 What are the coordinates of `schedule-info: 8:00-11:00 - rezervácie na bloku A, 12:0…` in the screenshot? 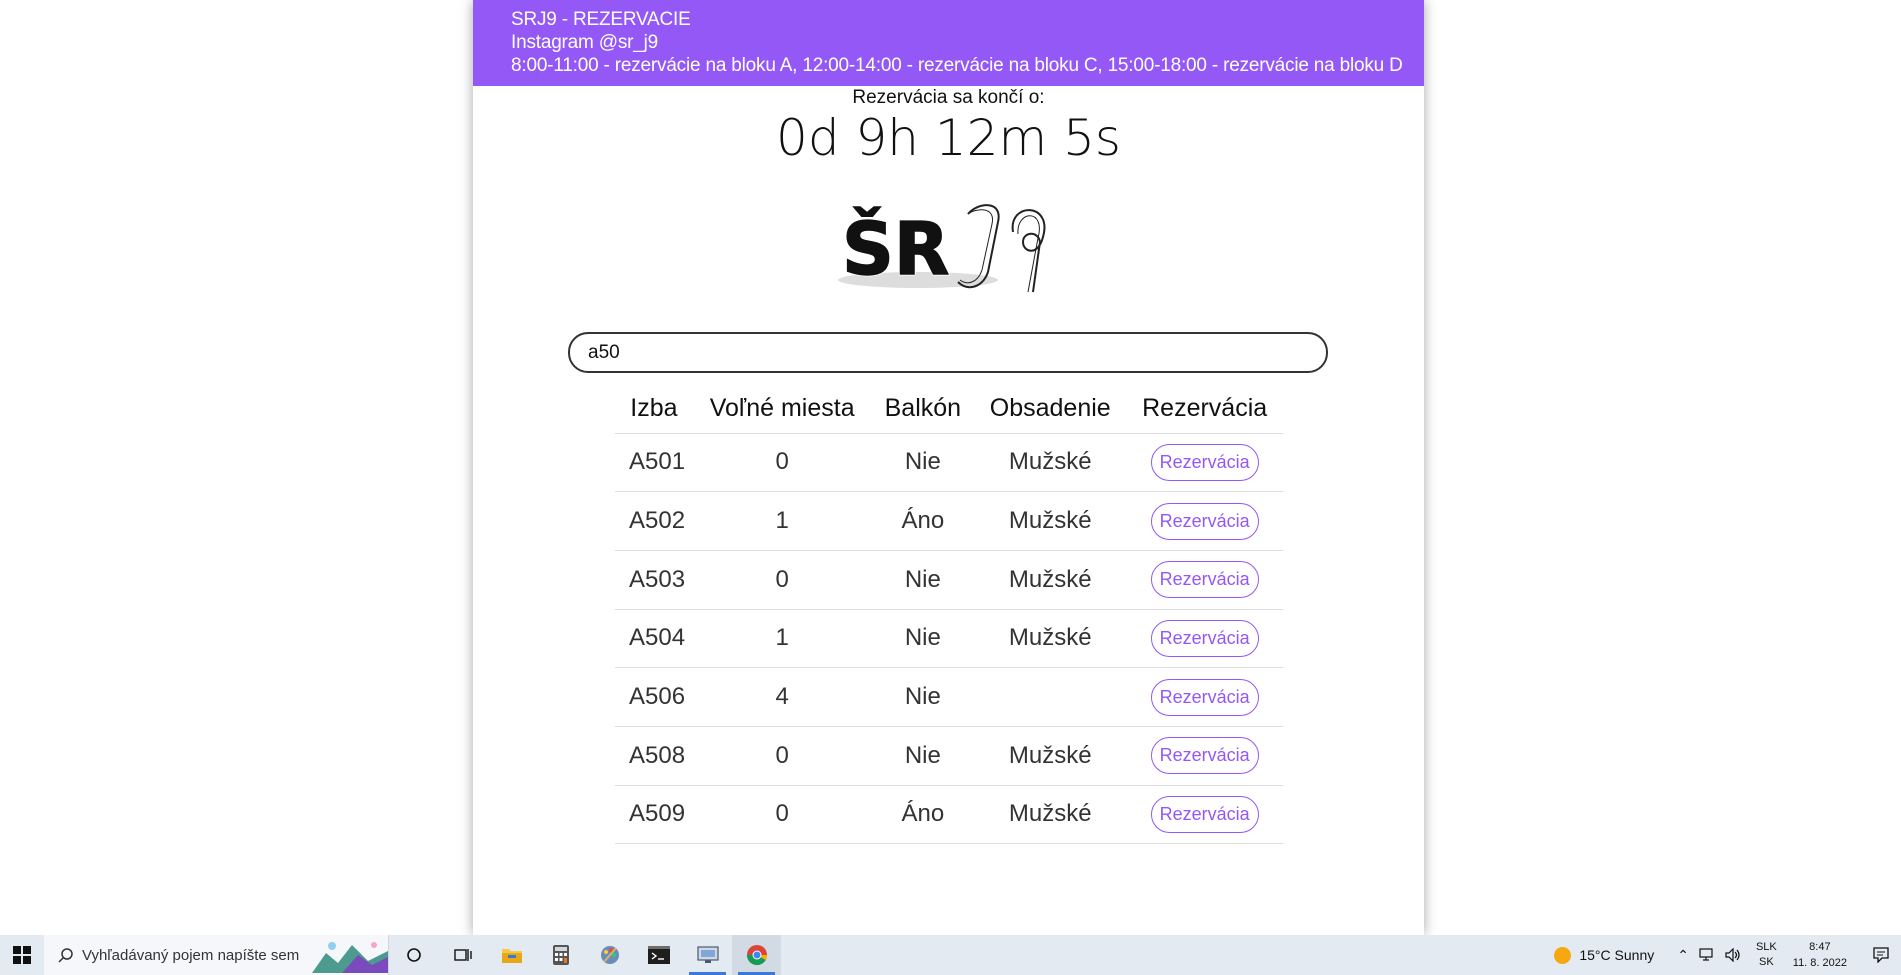 It's located at (957, 65).